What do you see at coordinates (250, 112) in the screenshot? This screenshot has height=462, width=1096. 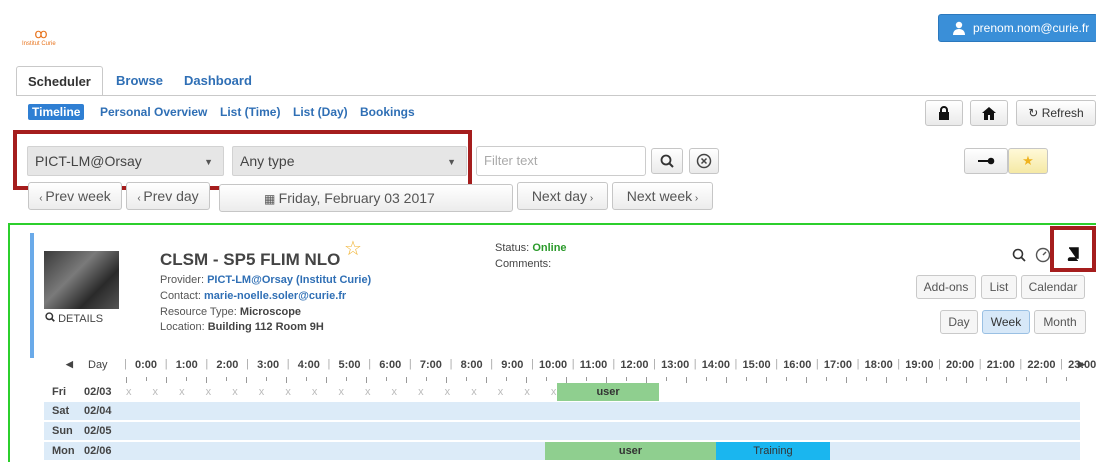 I see `subnav-list-time: List (Time)` at bounding box center [250, 112].